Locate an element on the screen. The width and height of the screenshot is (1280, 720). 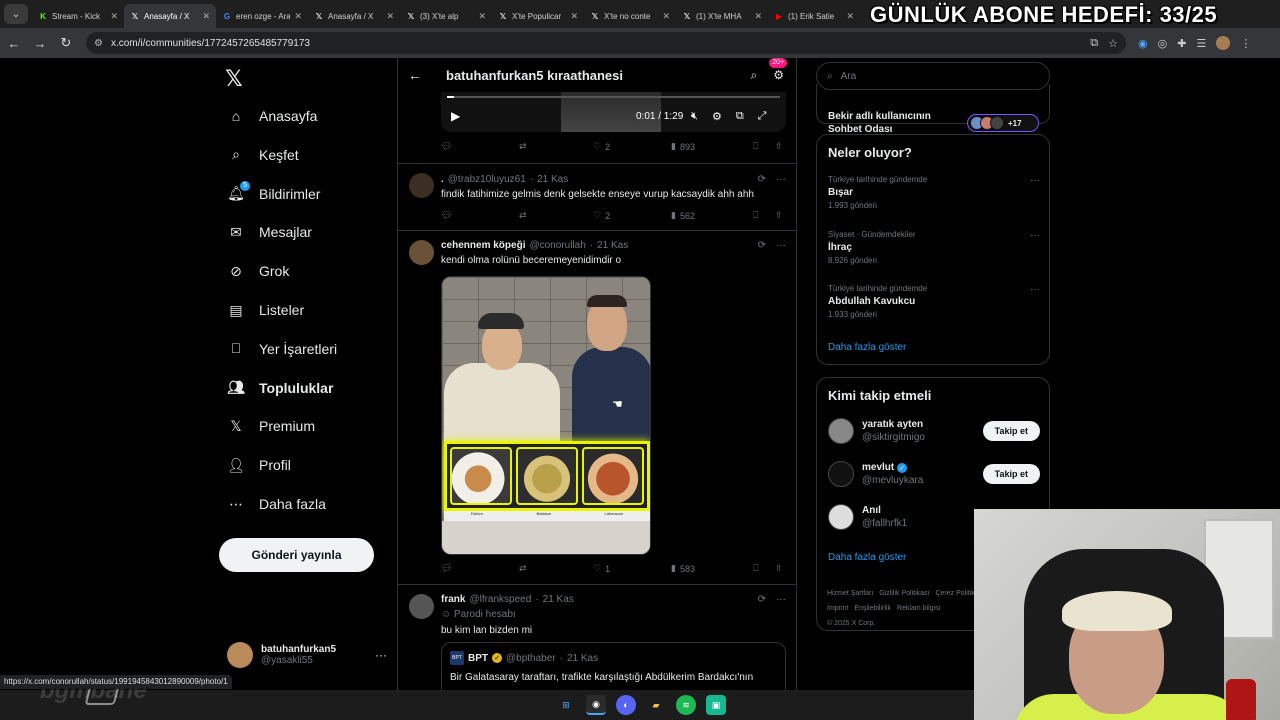
sidebar-item-grok: ⊘ Grok is located at coordinates (258, 271).